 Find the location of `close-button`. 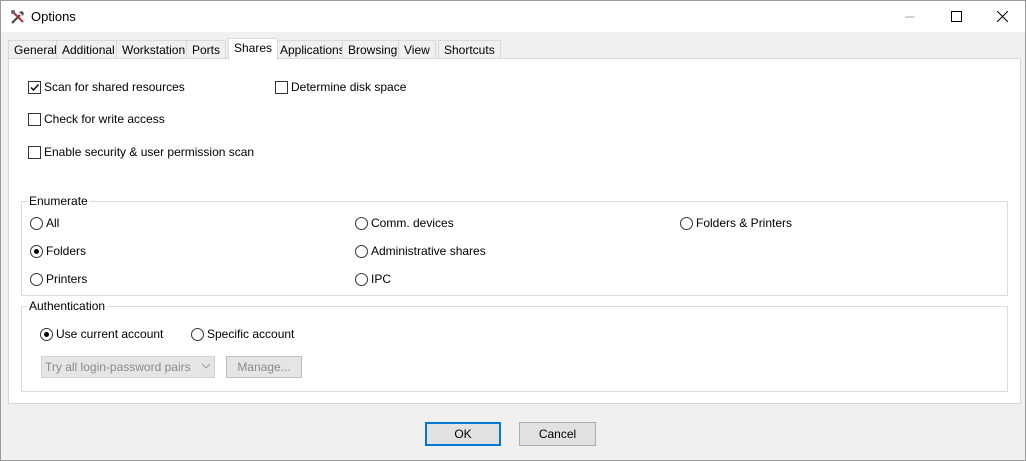

close-button is located at coordinates (1002, 16).